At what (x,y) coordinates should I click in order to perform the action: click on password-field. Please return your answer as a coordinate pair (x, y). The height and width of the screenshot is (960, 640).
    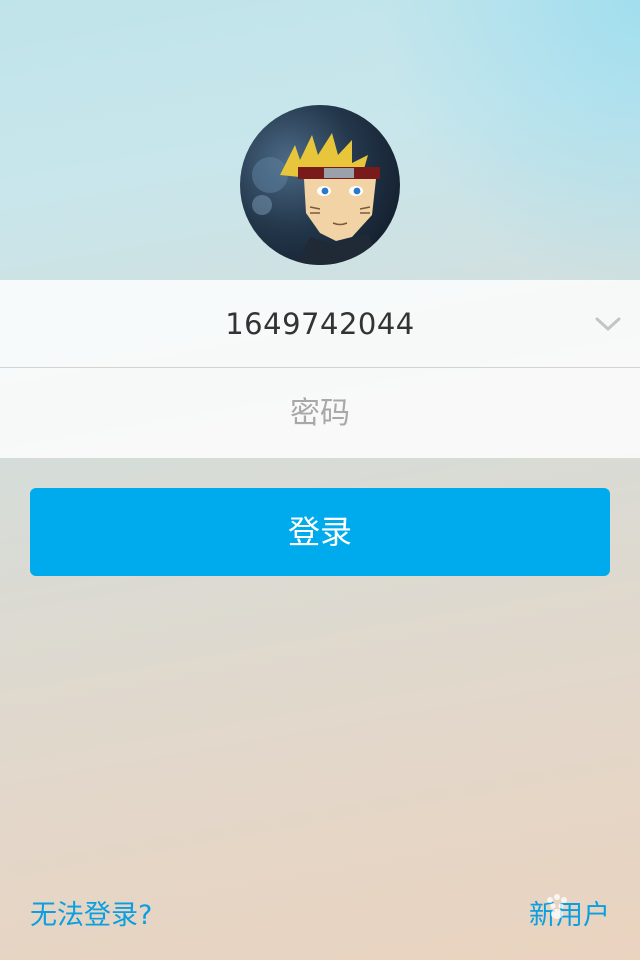
    Looking at the image, I should click on (320, 413).